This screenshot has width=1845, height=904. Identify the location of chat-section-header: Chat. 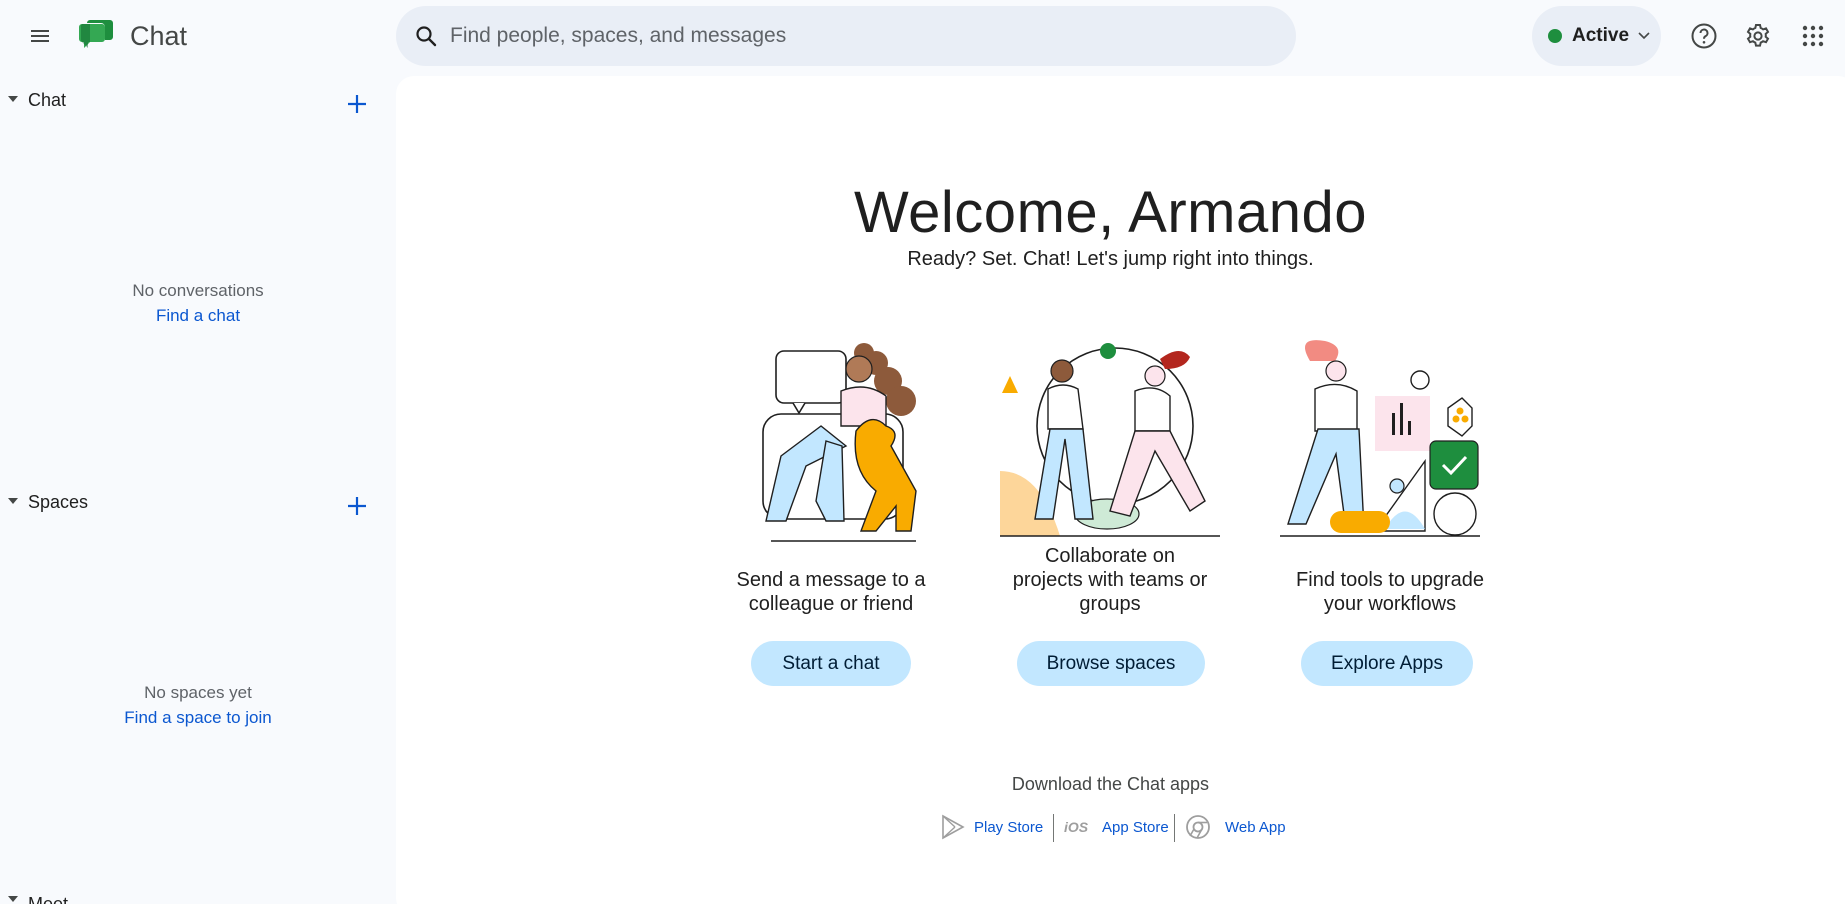
(198, 100).